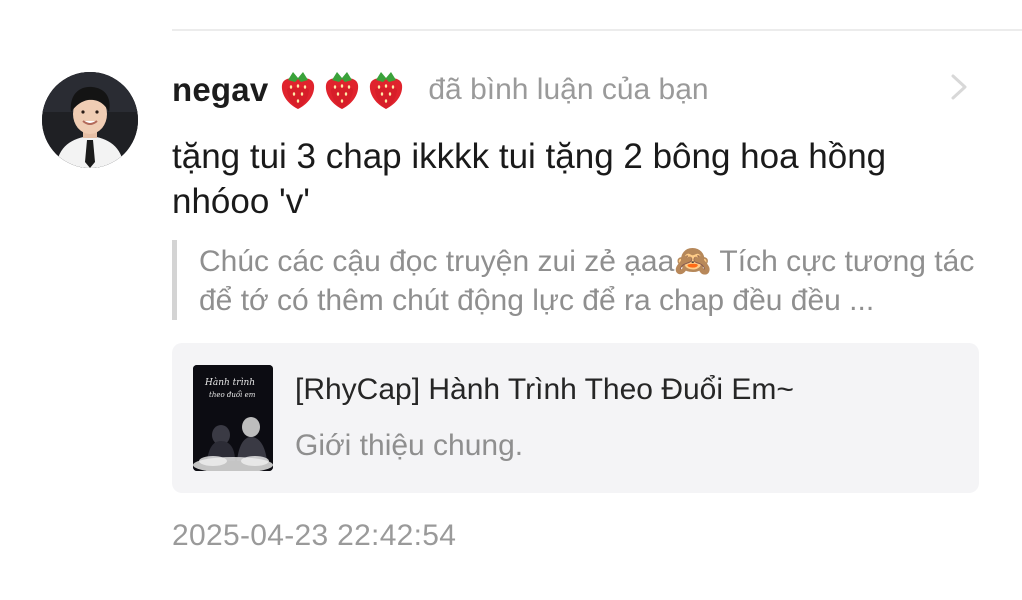 This screenshot has width=1022, height=600. What do you see at coordinates (959, 87) in the screenshot?
I see `chevron-right-icon` at bounding box center [959, 87].